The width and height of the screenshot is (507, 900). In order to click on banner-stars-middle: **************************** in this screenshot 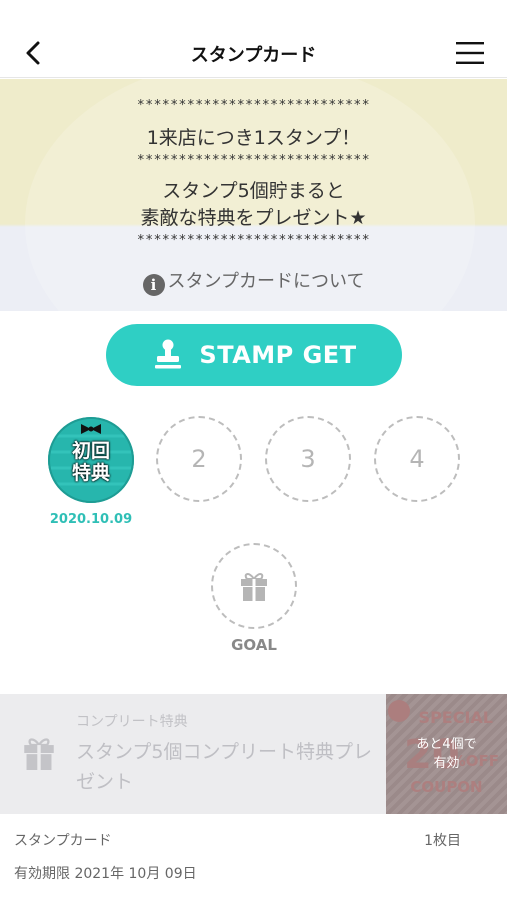, I will do `click(253, 160)`.